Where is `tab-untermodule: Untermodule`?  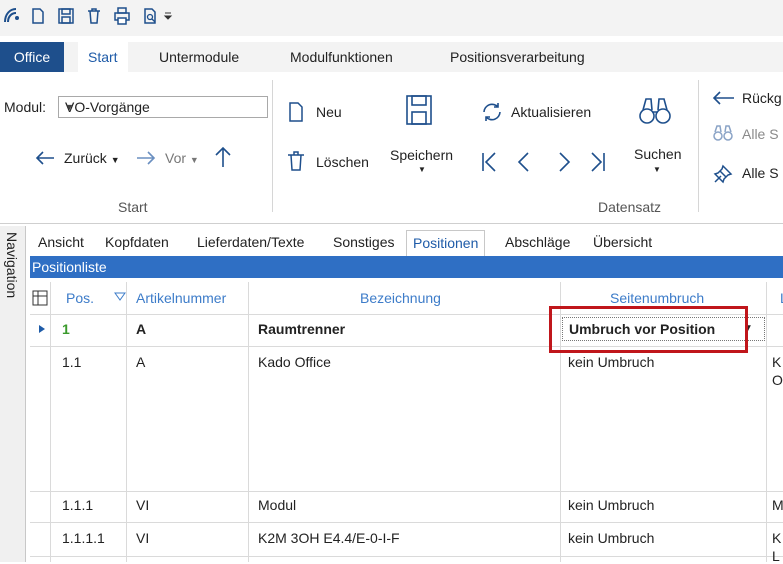
tab-untermodule: Untermodule is located at coordinates (199, 57).